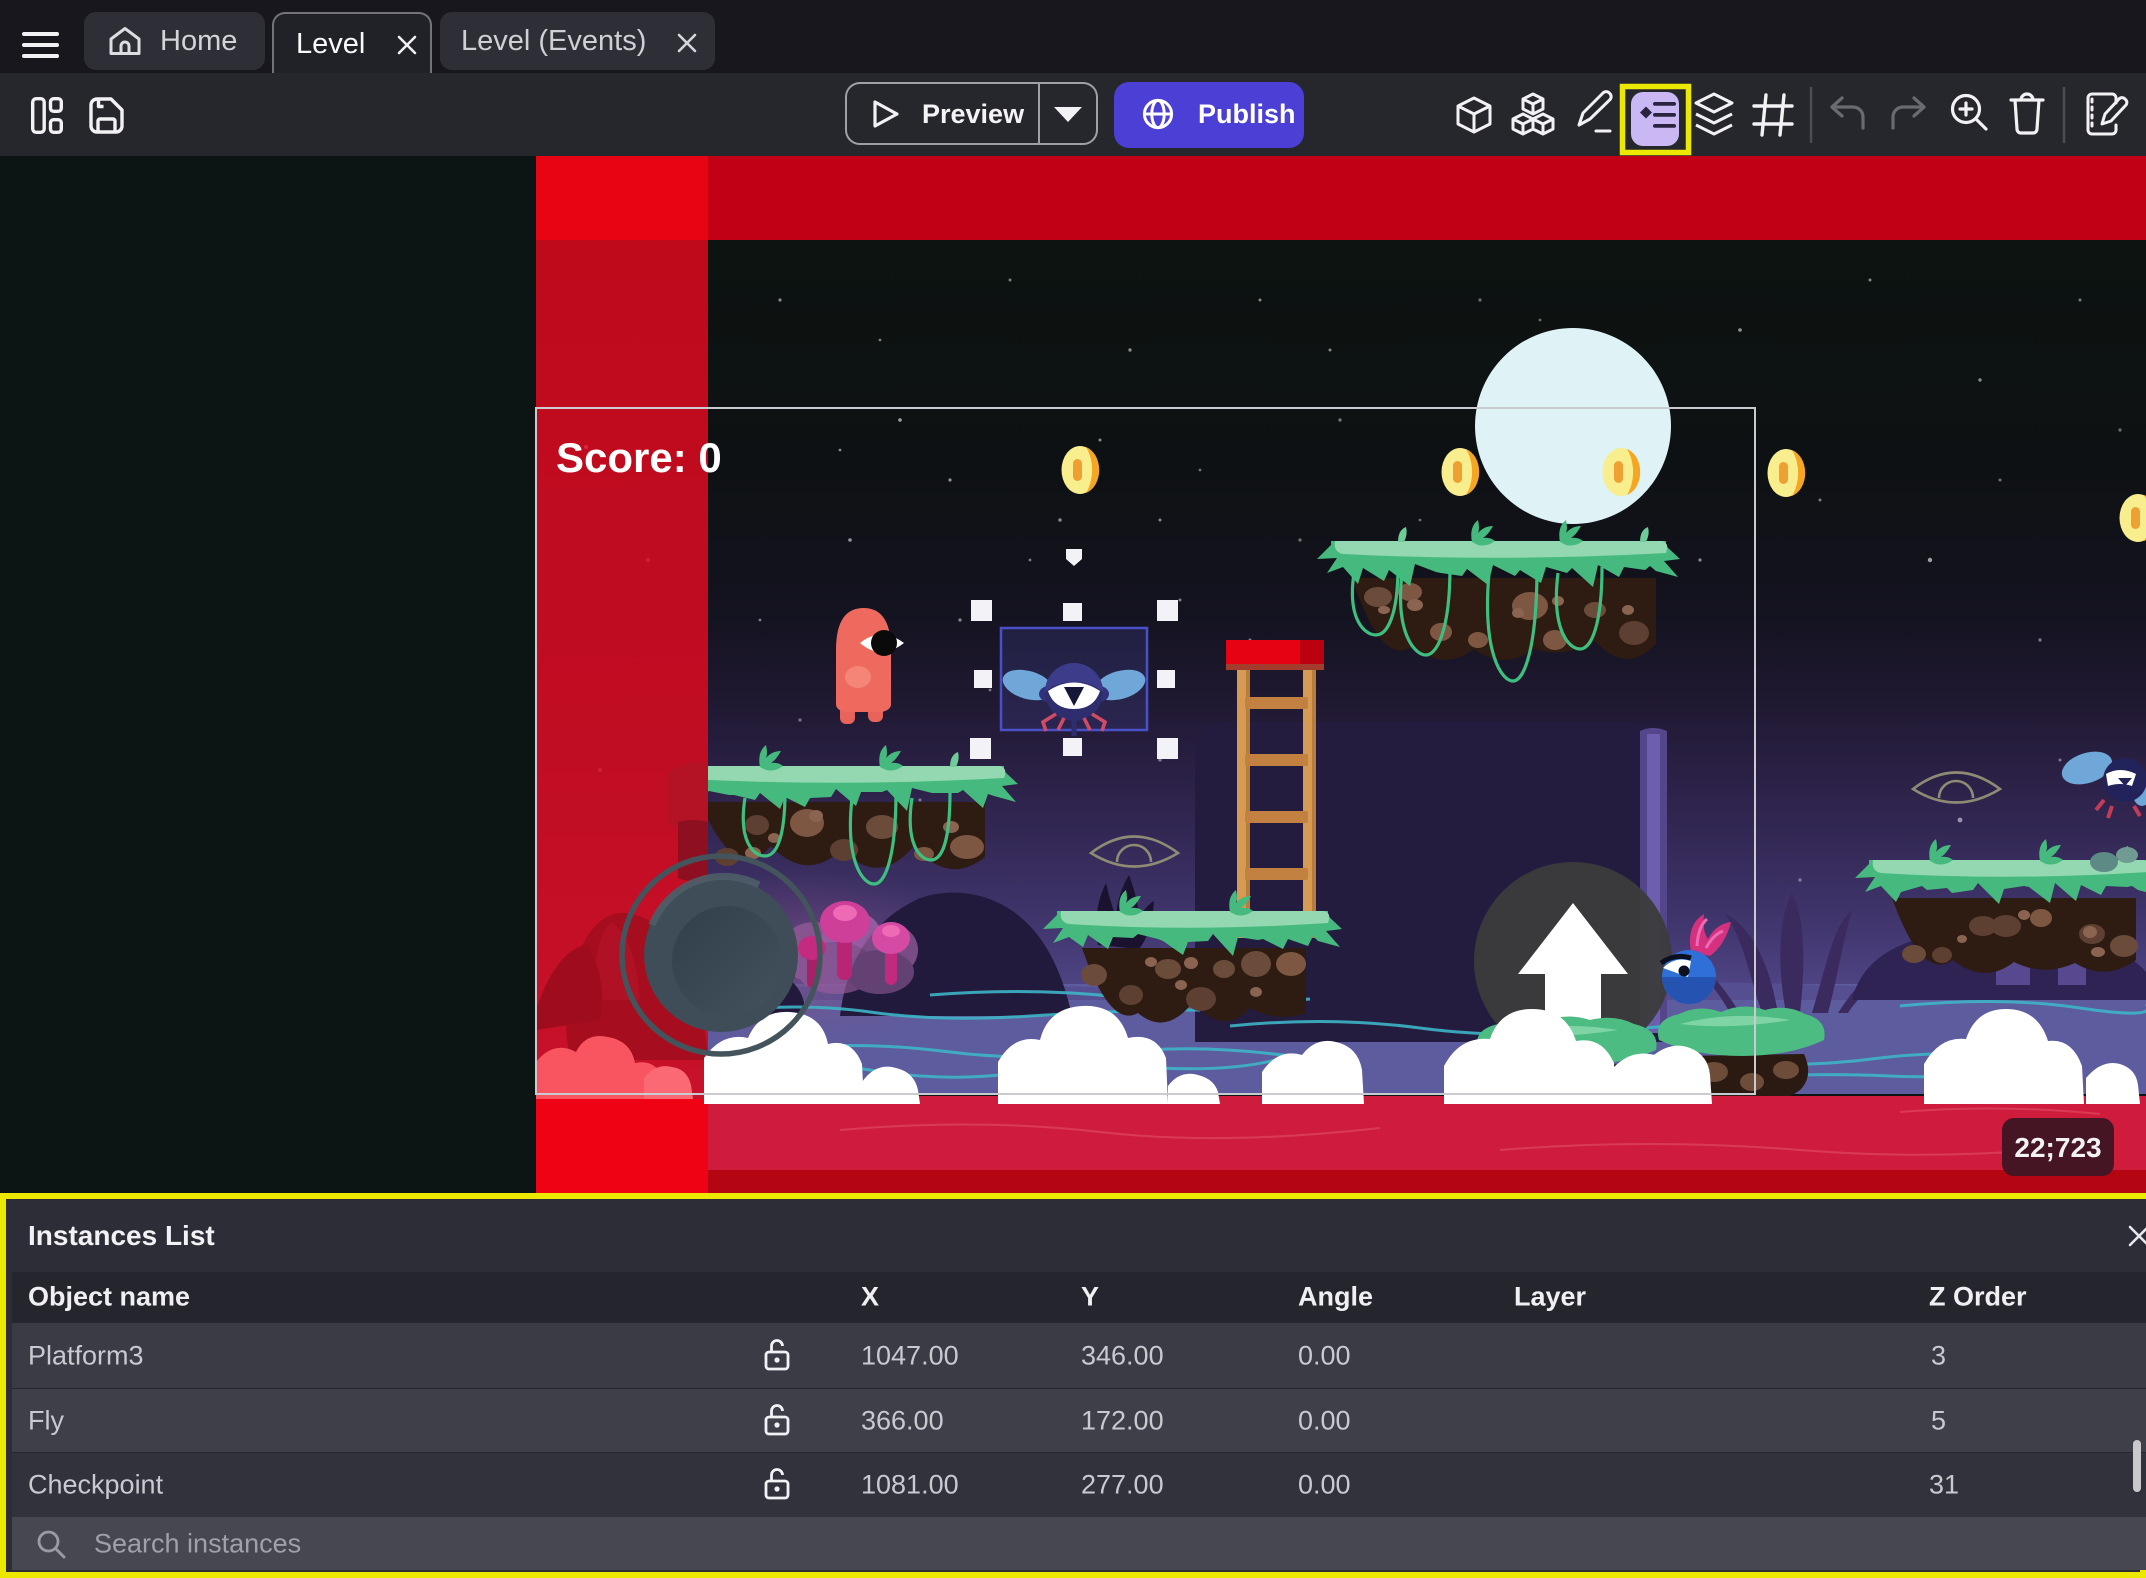  Describe the element at coordinates (2057, 1147) in the screenshot. I see `svg-text: 22;723` at that location.